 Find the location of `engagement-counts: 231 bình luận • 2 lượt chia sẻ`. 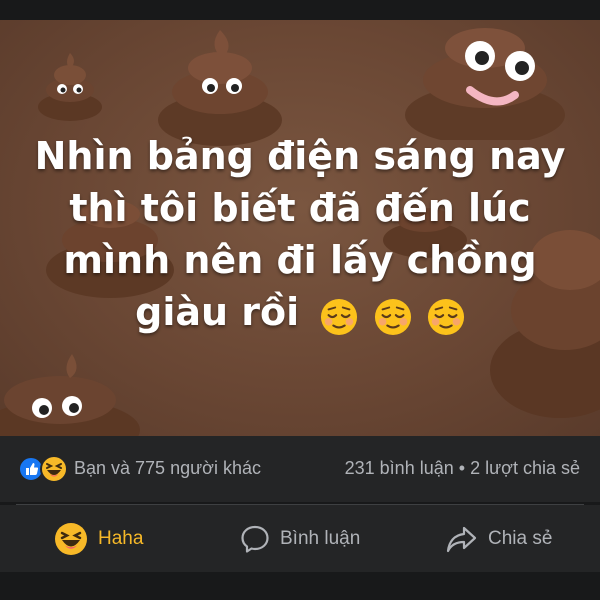

engagement-counts: 231 bình luận • 2 lượt chia sẻ is located at coordinates (462, 468).